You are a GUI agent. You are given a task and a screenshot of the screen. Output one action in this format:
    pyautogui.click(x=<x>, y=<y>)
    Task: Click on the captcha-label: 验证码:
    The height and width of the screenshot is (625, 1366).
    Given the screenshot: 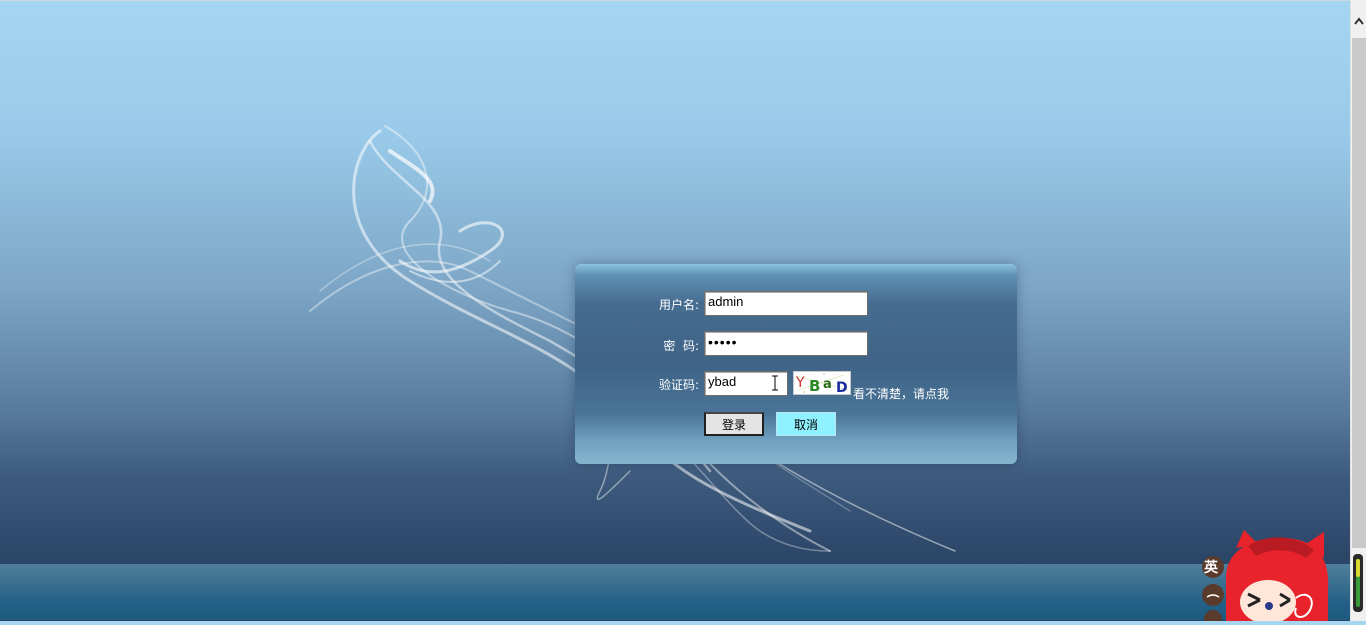 What is the action you would take?
    pyautogui.click(x=678, y=385)
    